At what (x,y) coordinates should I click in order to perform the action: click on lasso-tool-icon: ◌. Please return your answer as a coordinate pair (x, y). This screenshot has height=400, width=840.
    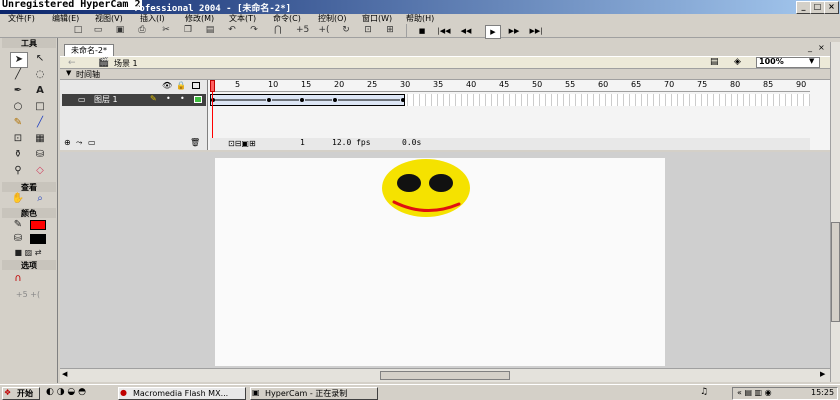
    Looking at the image, I should click on (40, 75).